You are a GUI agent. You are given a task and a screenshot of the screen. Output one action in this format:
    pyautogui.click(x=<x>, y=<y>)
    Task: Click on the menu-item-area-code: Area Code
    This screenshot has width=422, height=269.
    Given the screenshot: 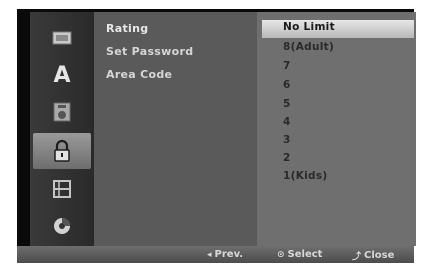 What is the action you would take?
    pyautogui.click(x=139, y=74)
    